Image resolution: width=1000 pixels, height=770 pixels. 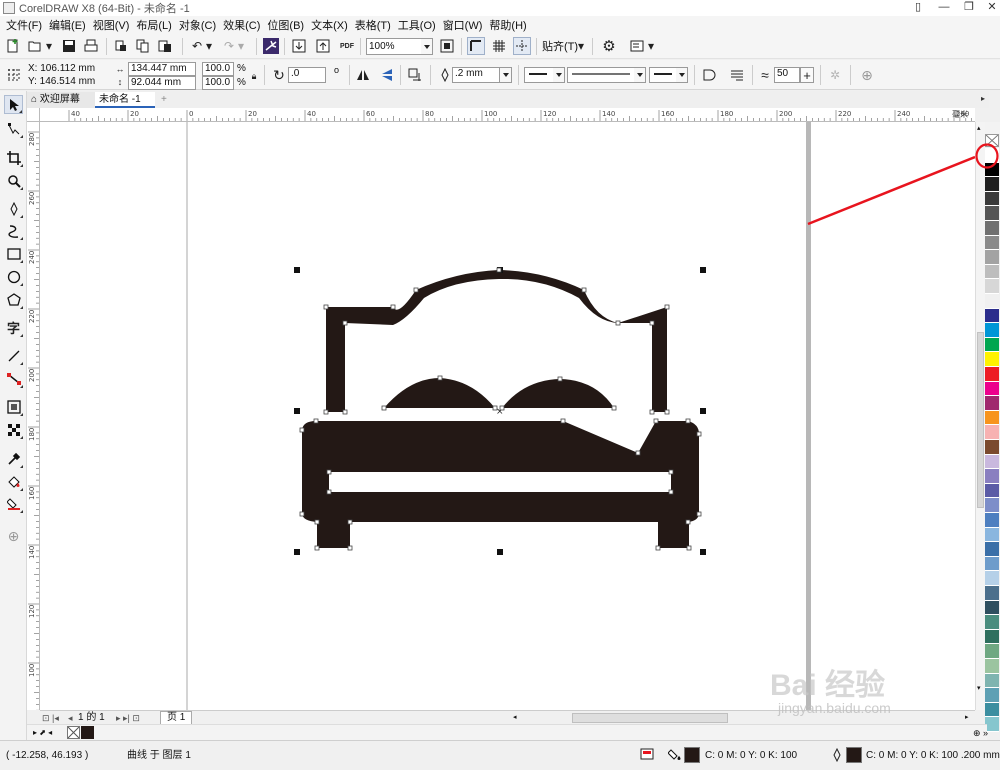 I want to click on menu-object: 对象(C), so click(x=201, y=25).